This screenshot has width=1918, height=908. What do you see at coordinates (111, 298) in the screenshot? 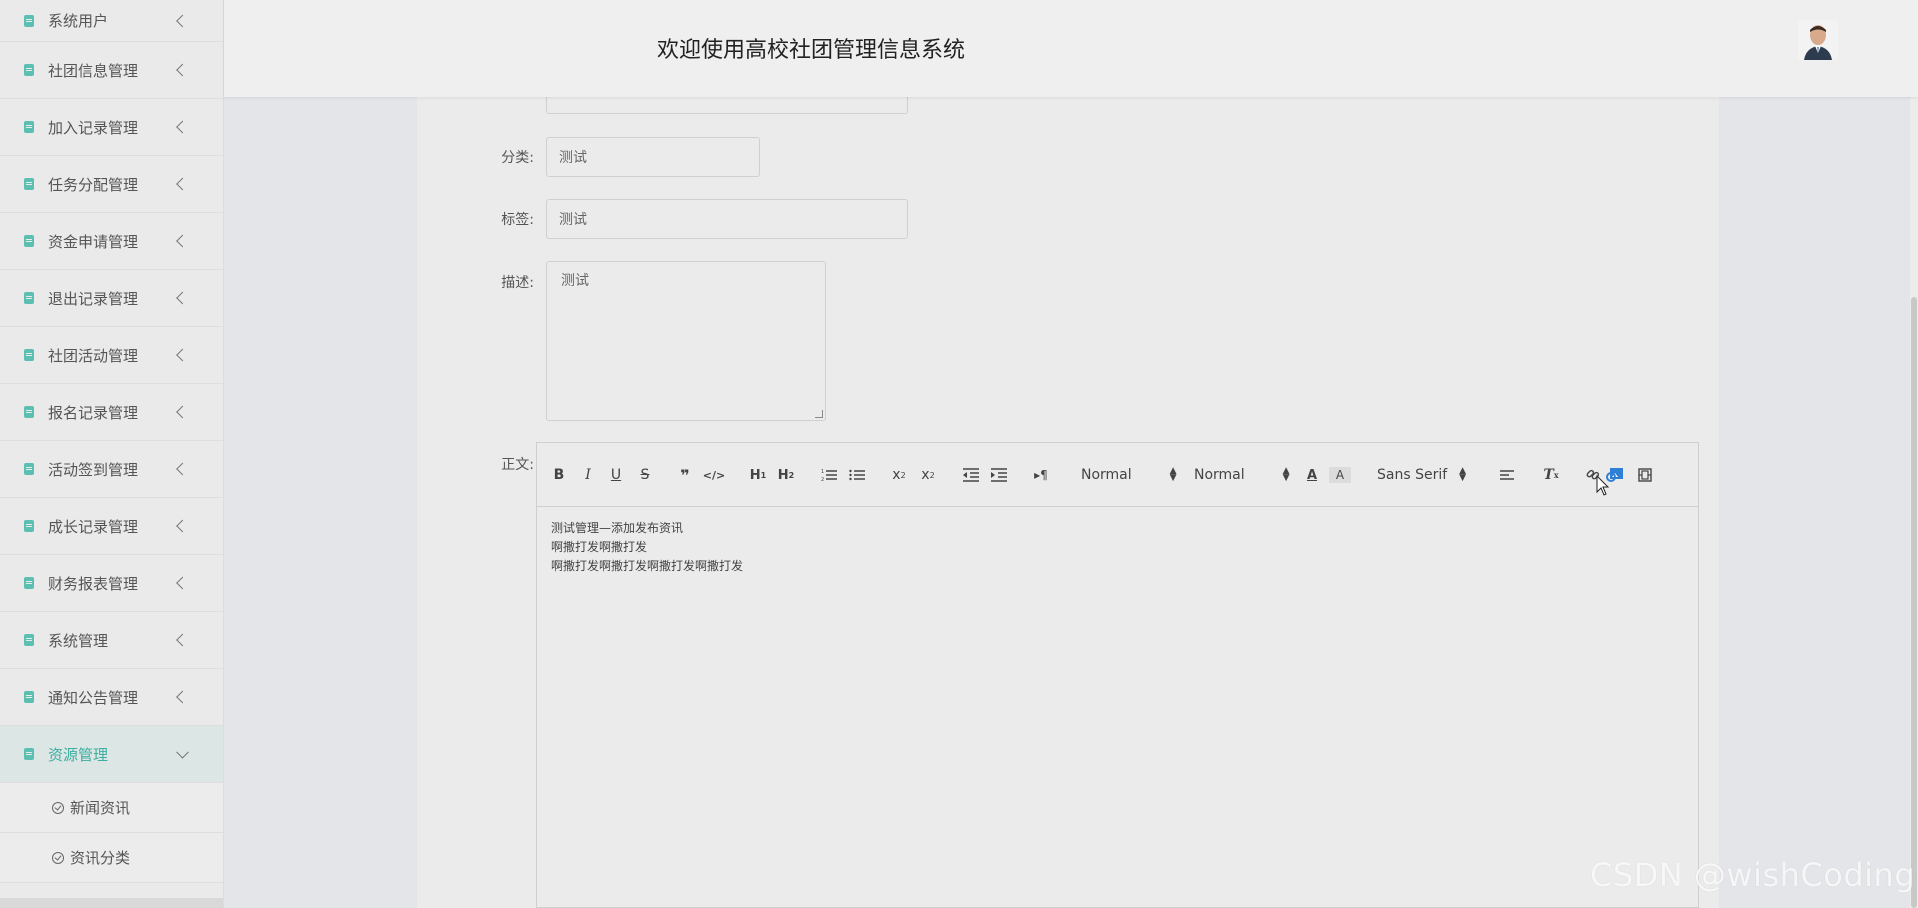
I see `sidebar-item-exit-records: 退出记录管理` at bounding box center [111, 298].